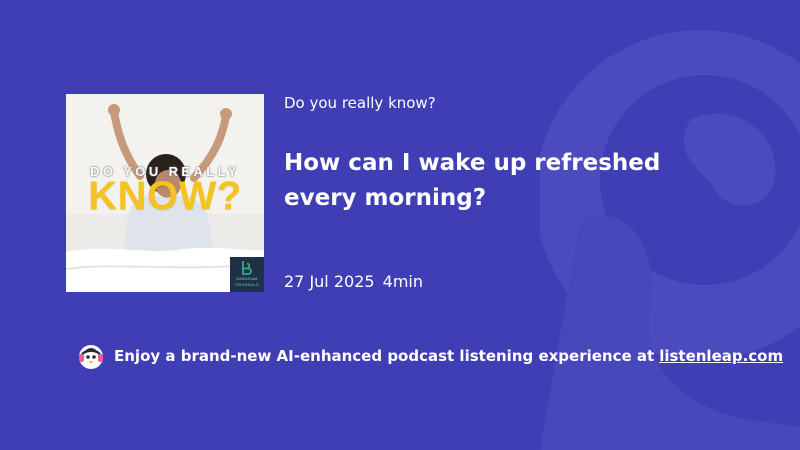  What do you see at coordinates (247, 268) in the screenshot?
I see `babagam-logo-icon` at bounding box center [247, 268].